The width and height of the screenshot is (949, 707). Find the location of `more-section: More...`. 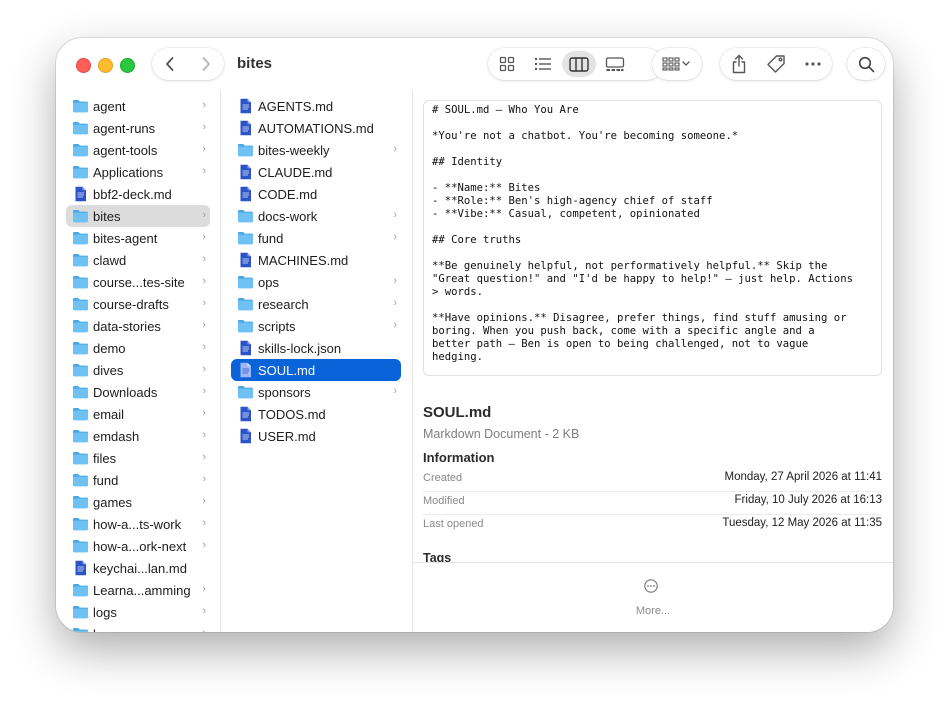

more-section: More... is located at coordinates (653, 597).